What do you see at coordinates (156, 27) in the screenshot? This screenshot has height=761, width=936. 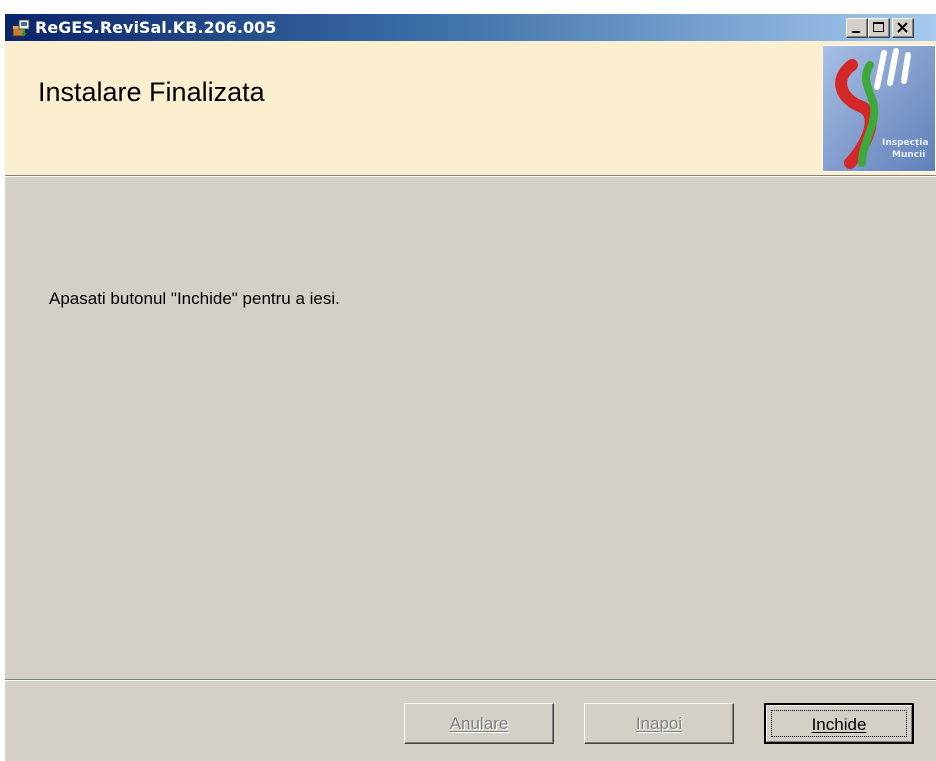 I see `window-title: ReGES.ReviSal.KB.206.005` at bounding box center [156, 27].